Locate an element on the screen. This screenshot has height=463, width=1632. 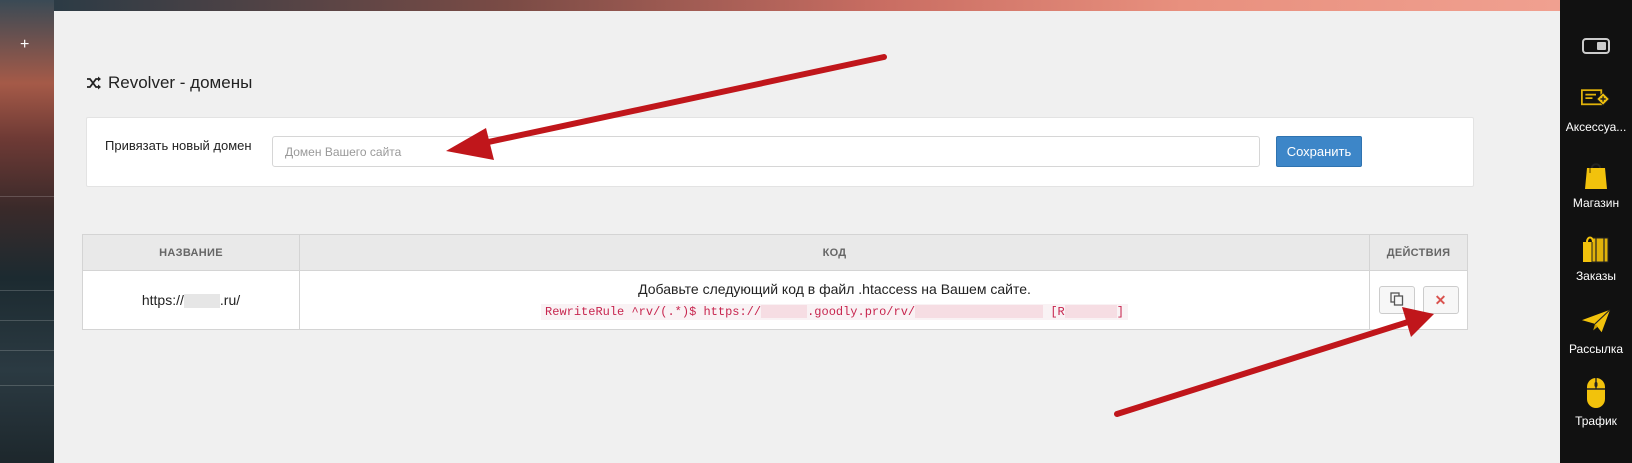
sidebar-item-traffic: Трафик is located at coordinates (1596, 403).